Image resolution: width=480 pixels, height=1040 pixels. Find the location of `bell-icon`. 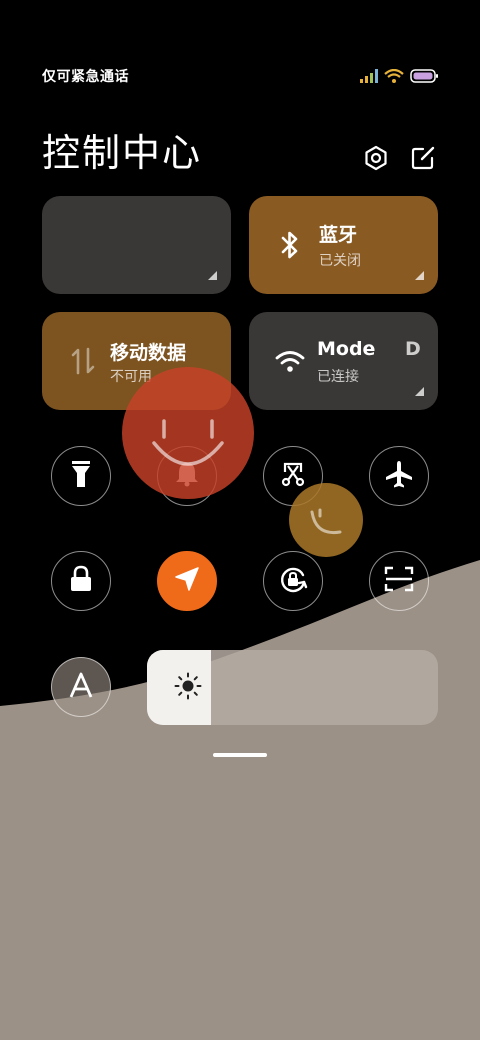

bell-icon is located at coordinates (187, 476).